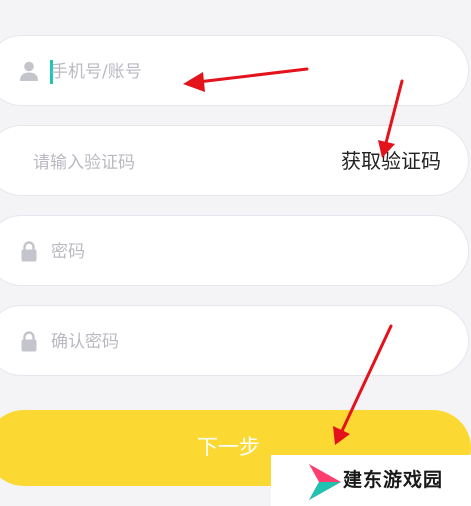 This screenshot has height=506, width=471. I want to click on phone-account-field: 手机号/账号, so click(234, 70).